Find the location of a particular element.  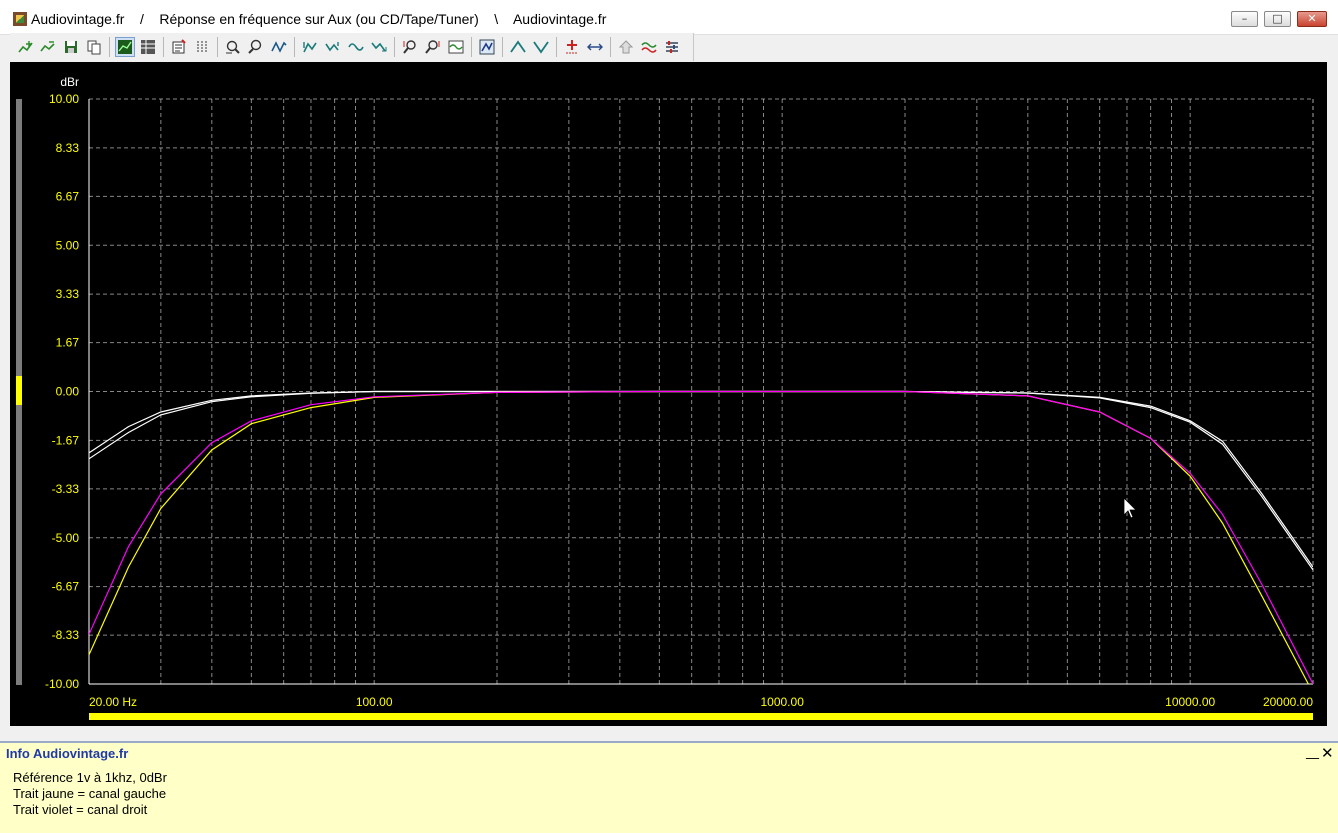

y-tick-label: 8.33 is located at coordinates (68, 148).